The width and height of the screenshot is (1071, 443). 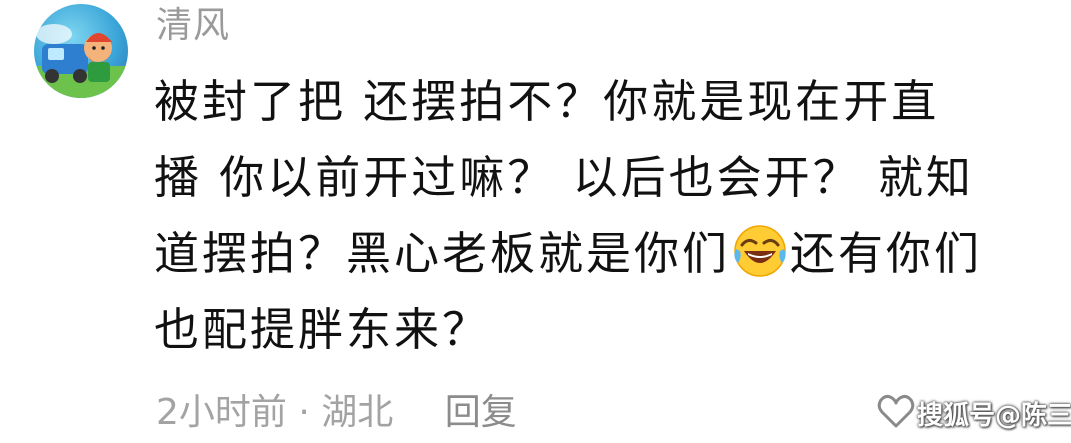 What do you see at coordinates (994, 416) in the screenshot?
I see `watermark: 搜狐号@陈三` at bounding box center [994, 416].